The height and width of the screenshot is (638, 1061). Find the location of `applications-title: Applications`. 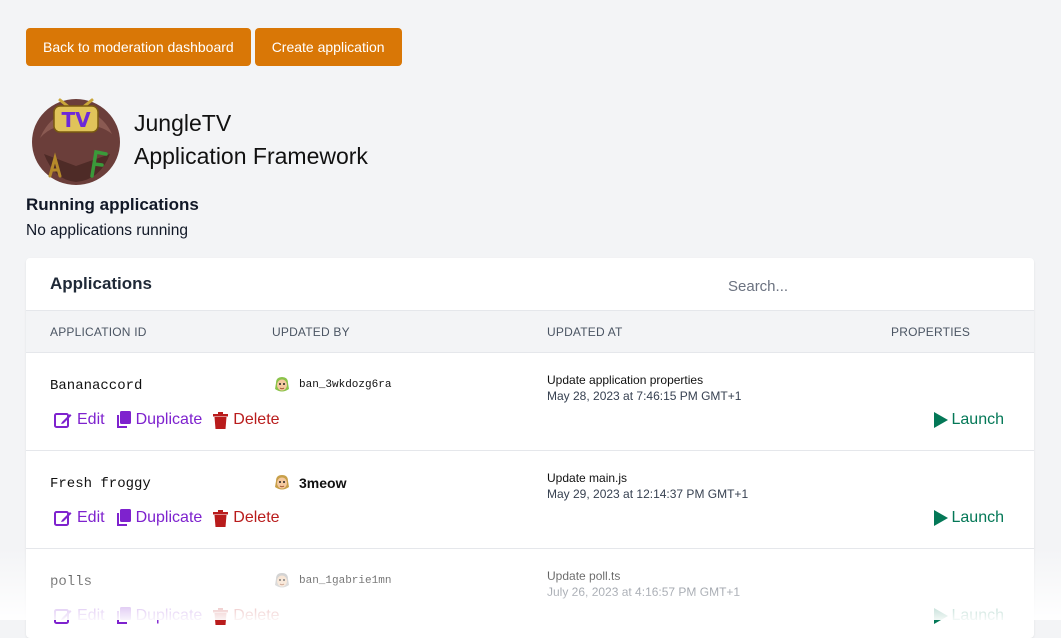

applications-title: Applications is located at coordinates (101, 283).